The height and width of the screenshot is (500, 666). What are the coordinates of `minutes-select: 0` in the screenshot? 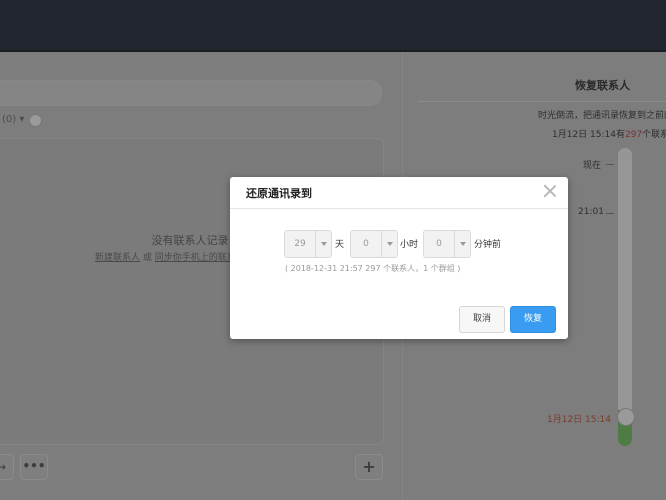 It's located at (447, 244).